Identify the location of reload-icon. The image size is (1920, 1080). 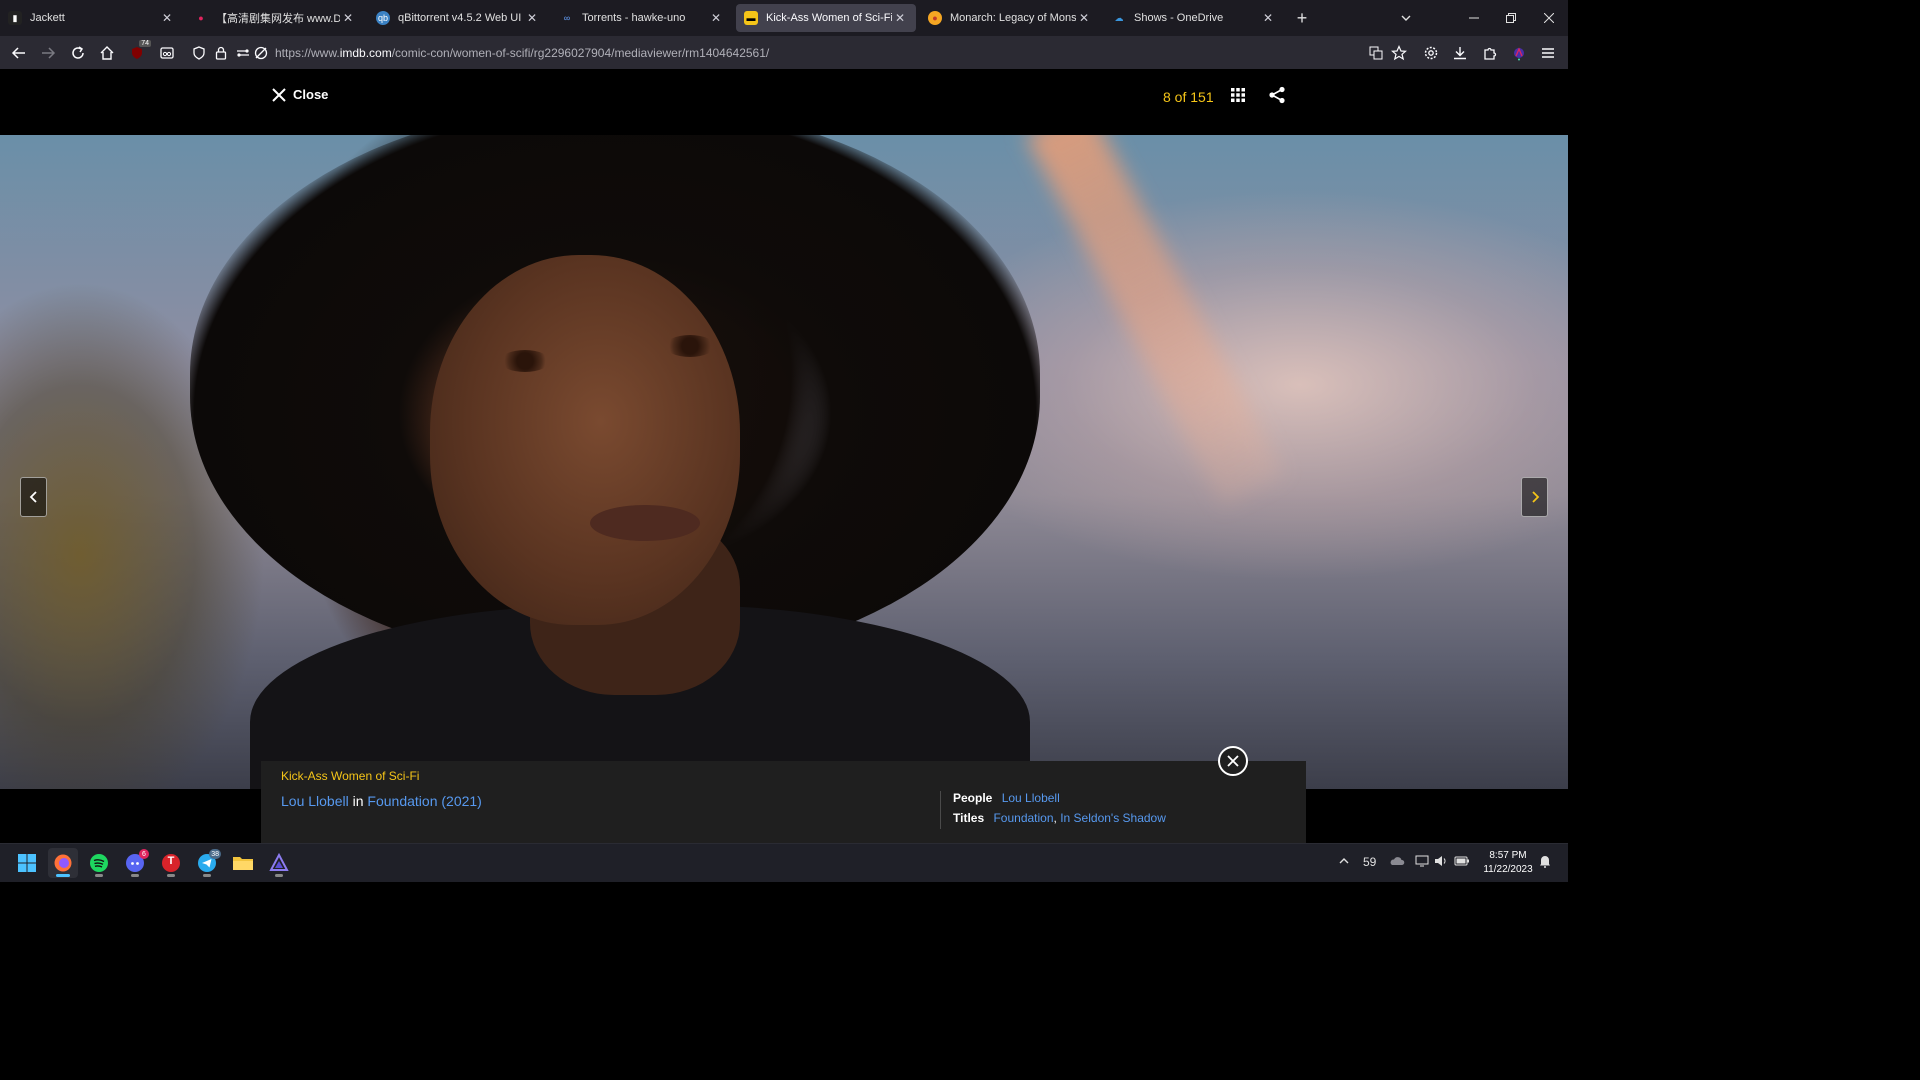
(78, 53).